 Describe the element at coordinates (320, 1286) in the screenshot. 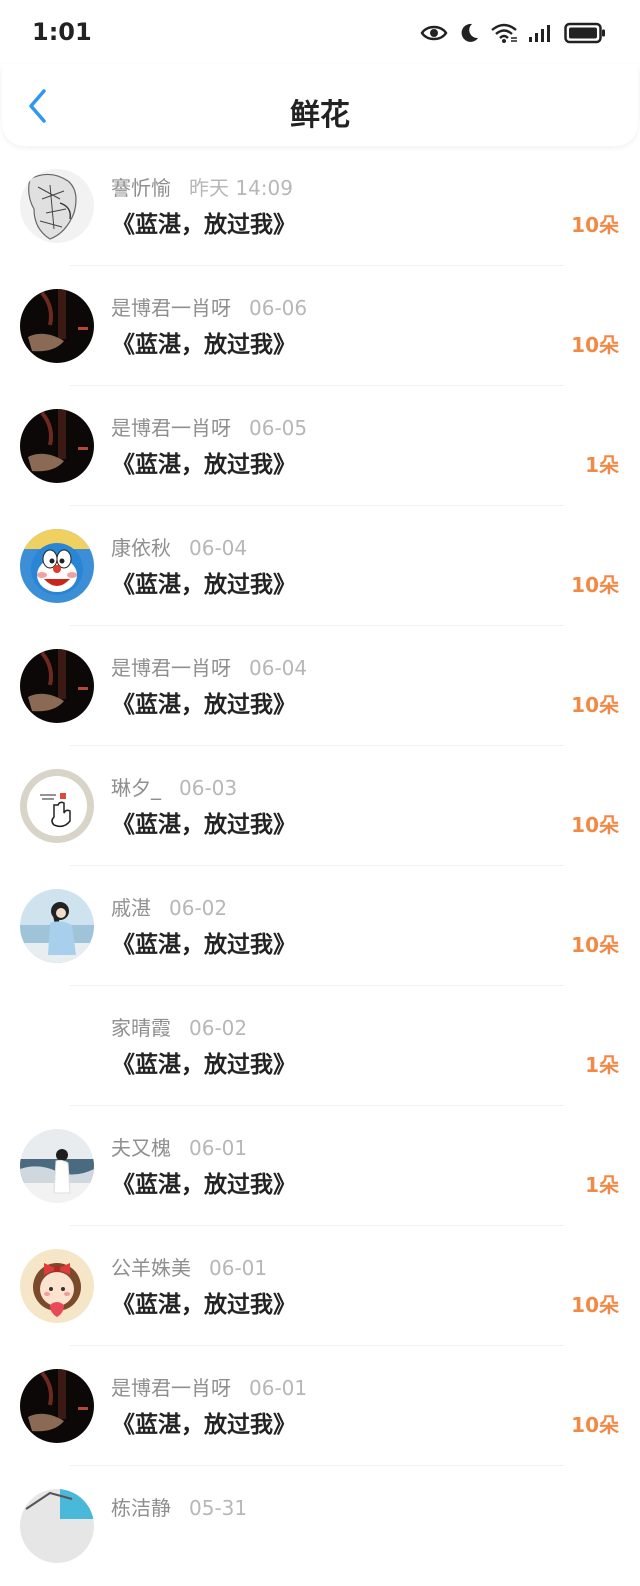

I see `list-item: 公羊姝美 06-01 《蓝湛，放过我》 10朵` at that location.